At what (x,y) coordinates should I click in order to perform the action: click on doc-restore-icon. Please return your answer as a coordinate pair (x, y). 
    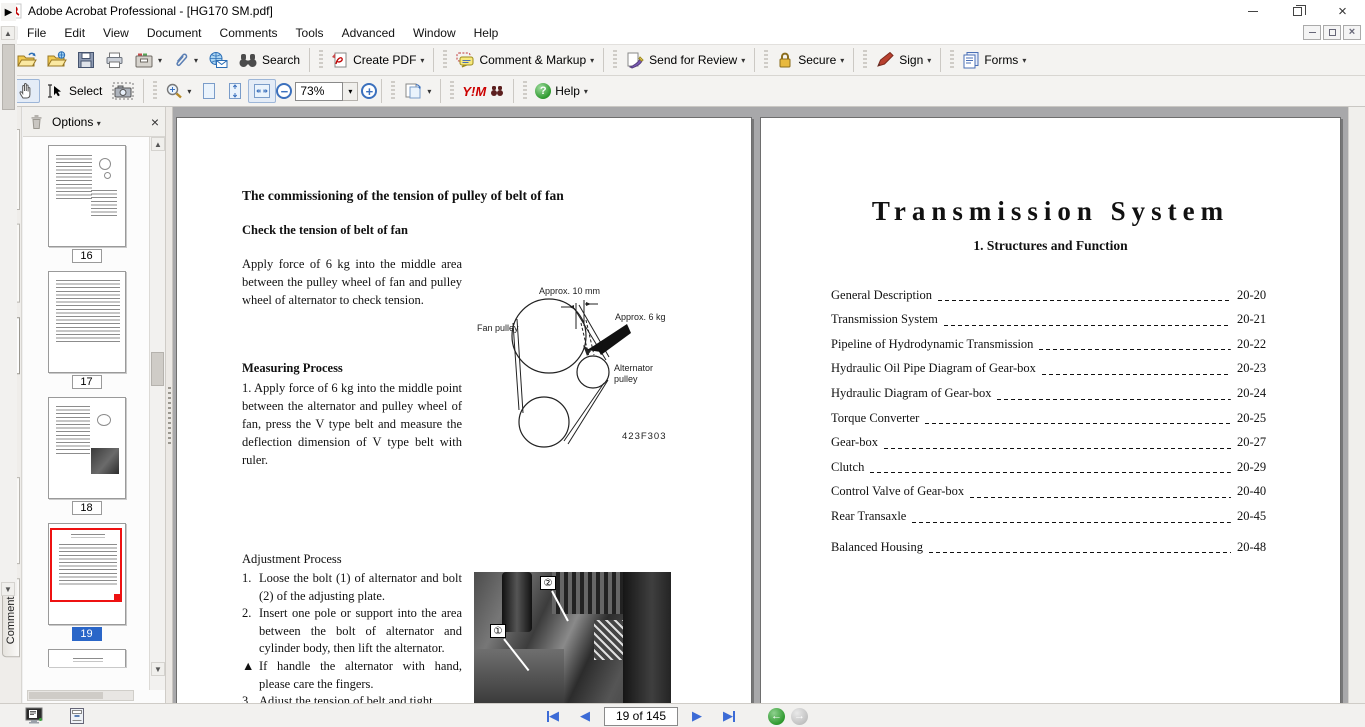
    Looking at the image, I should click on (1332, 32).